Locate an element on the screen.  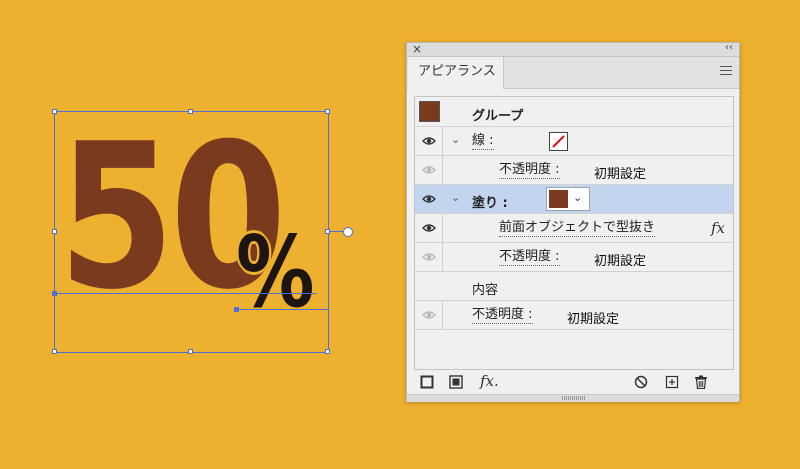
handle-top-left is located at coordinates (54, 111).